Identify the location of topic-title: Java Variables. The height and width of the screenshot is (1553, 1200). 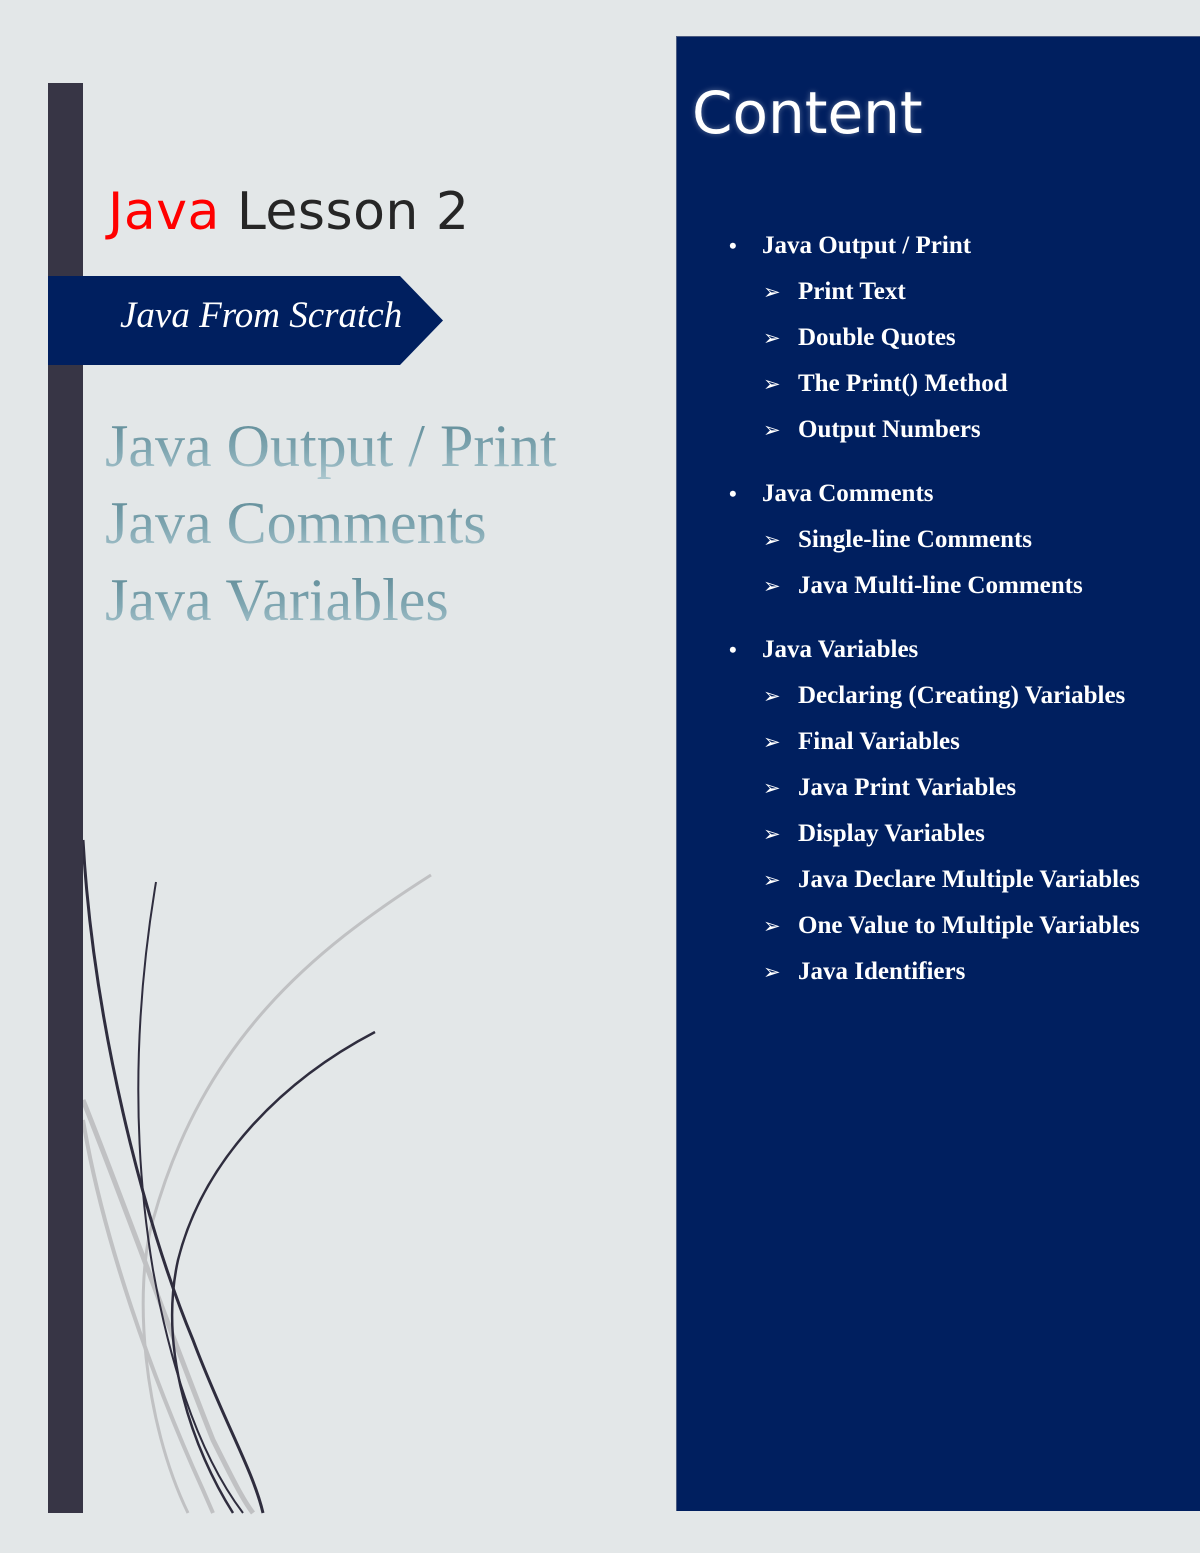
(331, 600).